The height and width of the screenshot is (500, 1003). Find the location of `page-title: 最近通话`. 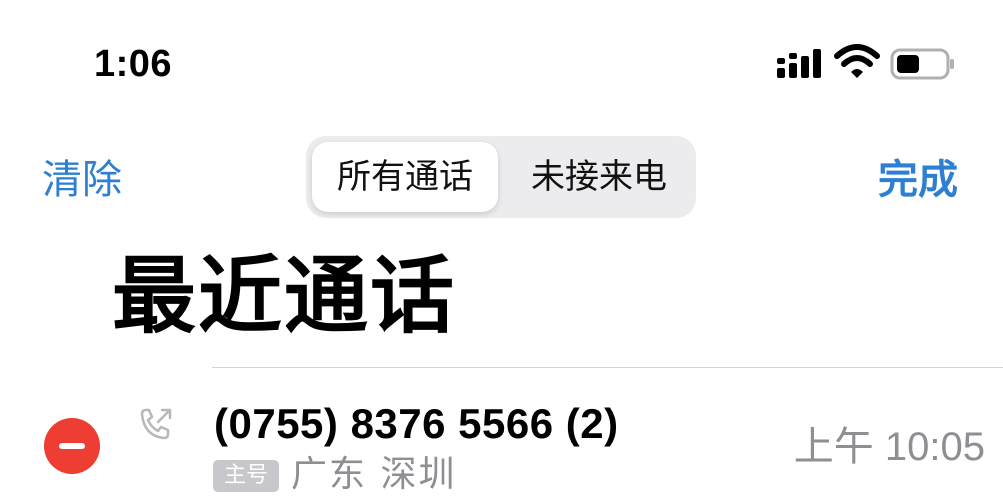

page-title: 最近通话 is located at coordinates (284, 296).